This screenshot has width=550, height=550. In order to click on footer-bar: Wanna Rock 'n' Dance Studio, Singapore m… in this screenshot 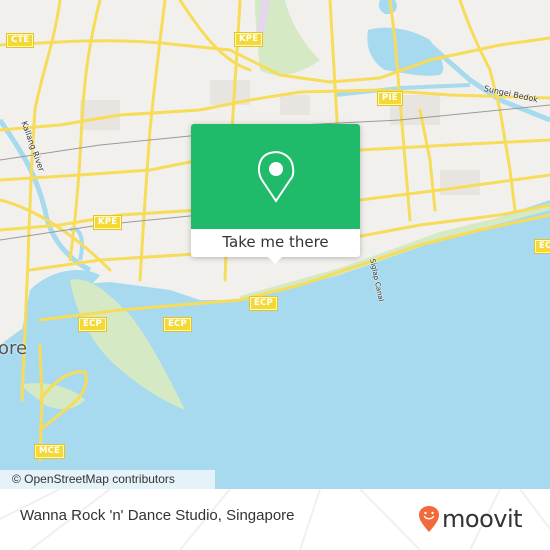, I will do `click(275, 519)`.